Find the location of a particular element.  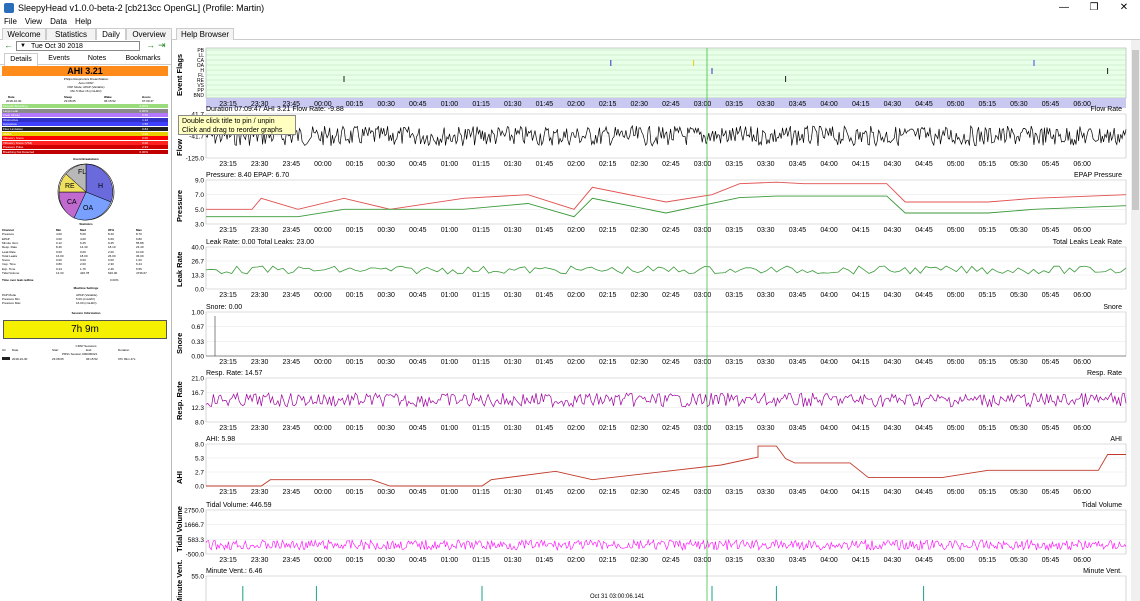

ytick-leak: 26.7 is located at coordinates (197, 262).